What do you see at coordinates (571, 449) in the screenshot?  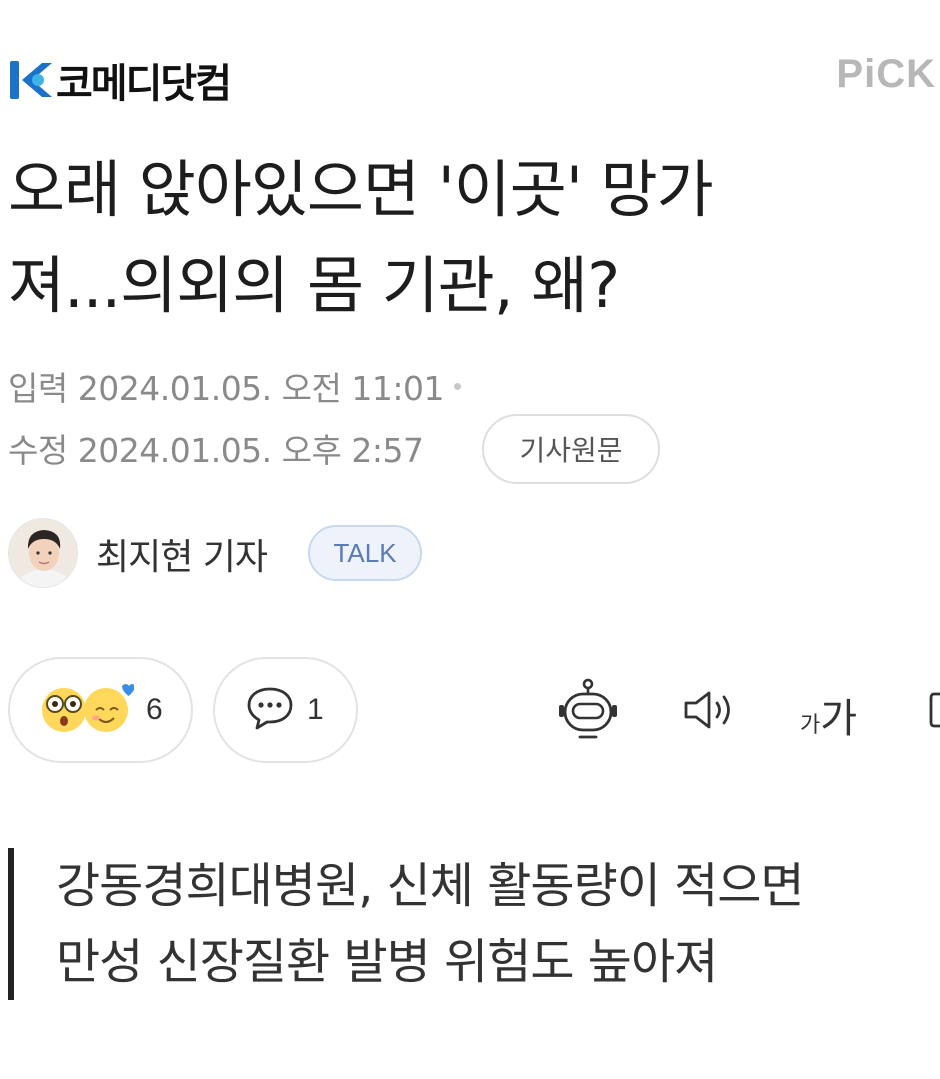 I see `original-article-button: 기사원문` at bounding box center [571, 449].